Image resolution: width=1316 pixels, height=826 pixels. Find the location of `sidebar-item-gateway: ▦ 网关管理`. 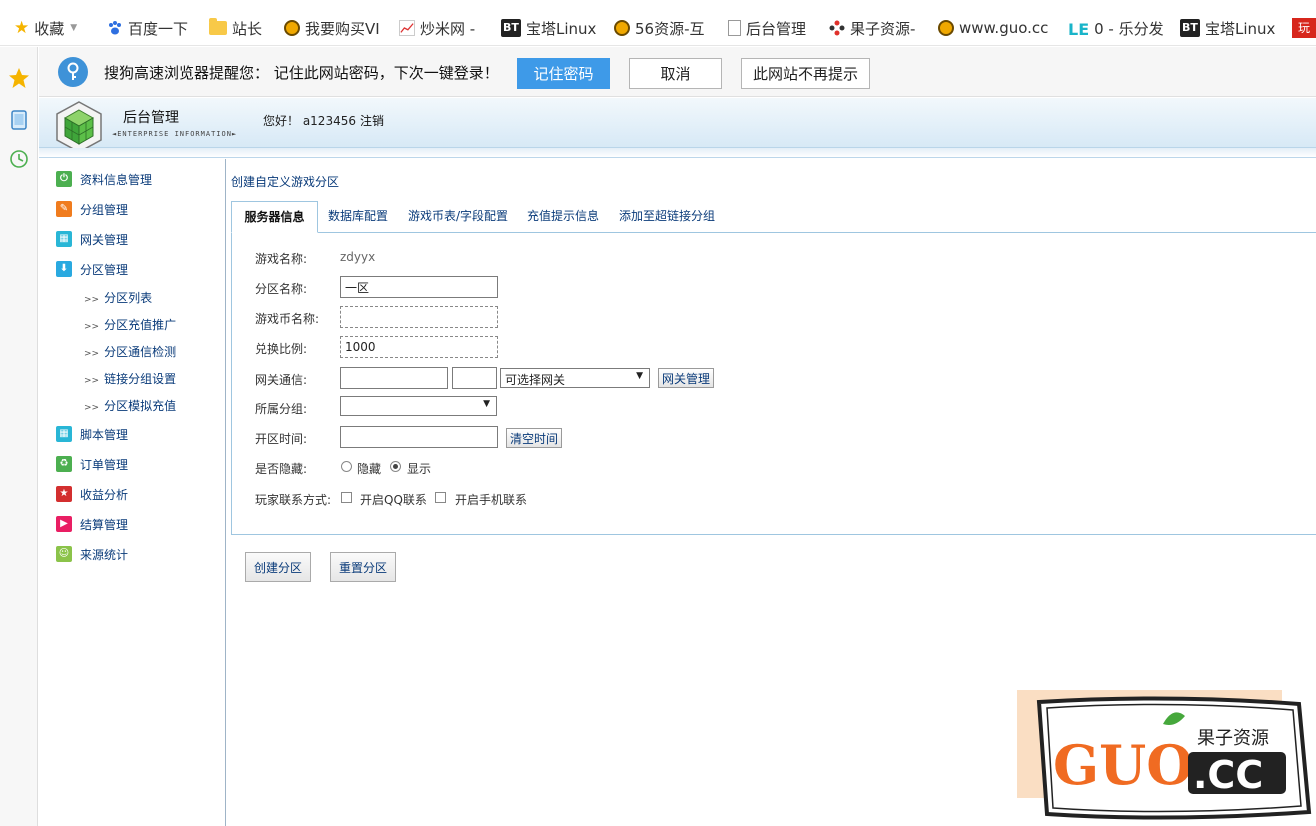

sidebar-item-gateway: ▦ 网关管理 is located at coordinates (92, 239).